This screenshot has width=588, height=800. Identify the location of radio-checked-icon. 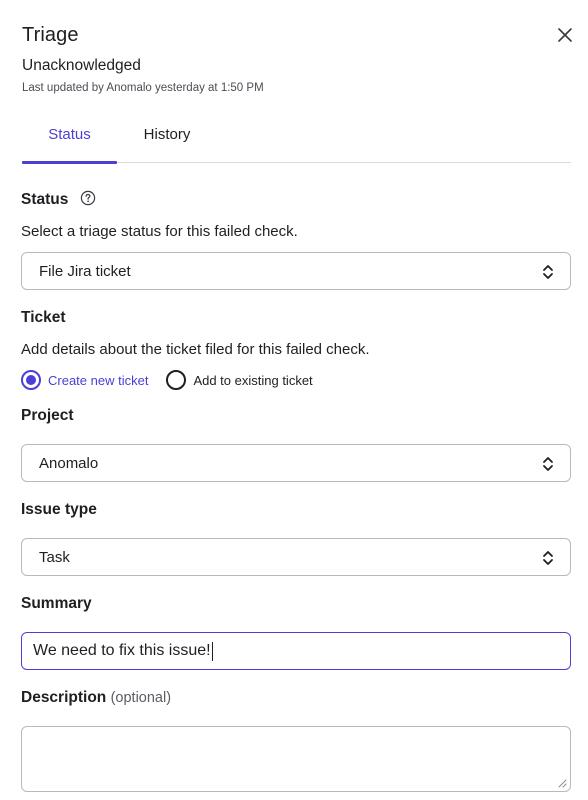
(31, 380).